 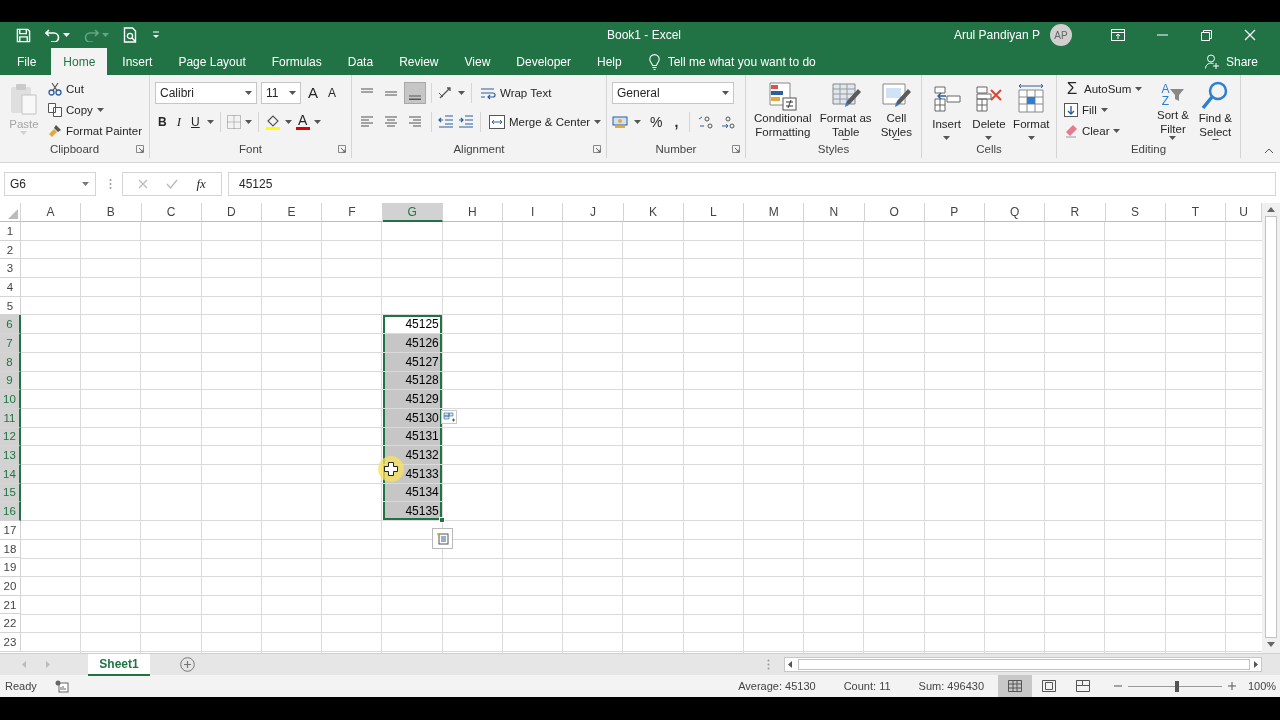 I want to click on column-header: H, so click(x=472, y=212).